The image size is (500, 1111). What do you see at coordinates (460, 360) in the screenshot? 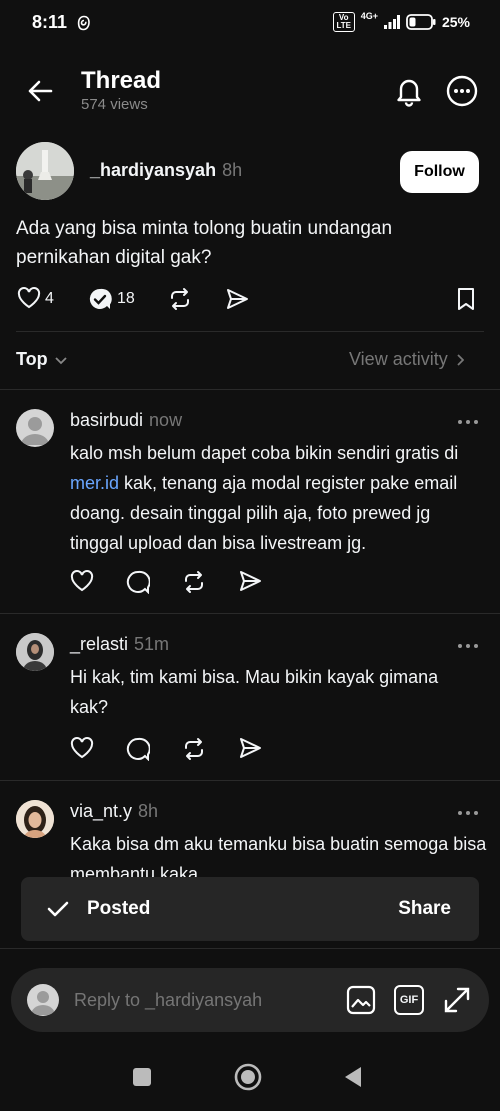
I see `chevron-right-icon` at bounding box center [460, 360].